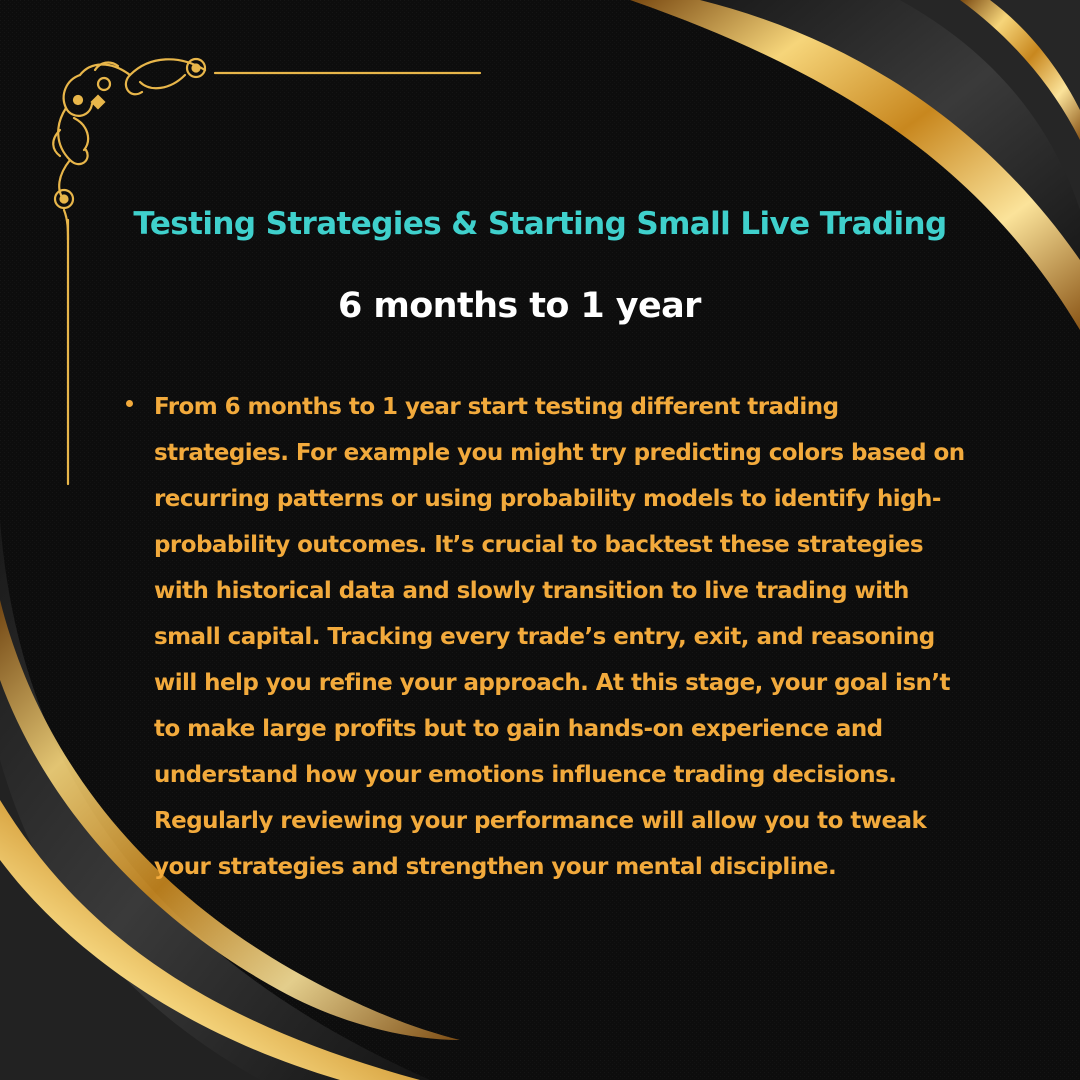 This screenshot has width=1080, height=1080. Describe the element at coordinates (519, 306) in the screenshot. I see `page-subtitle: 6 months to 1 year` at that location.